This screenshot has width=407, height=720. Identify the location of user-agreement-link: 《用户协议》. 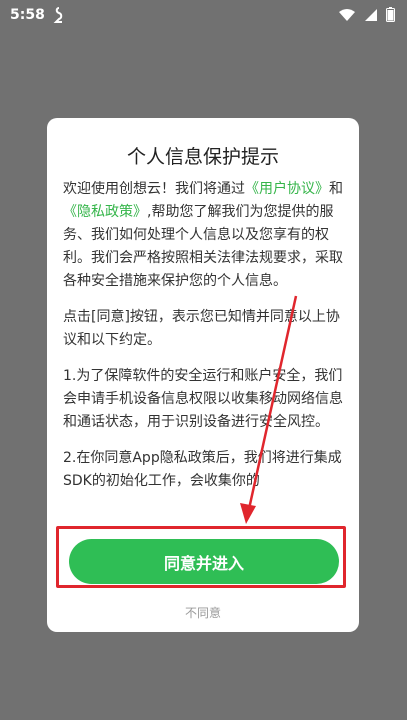
(287, 189).